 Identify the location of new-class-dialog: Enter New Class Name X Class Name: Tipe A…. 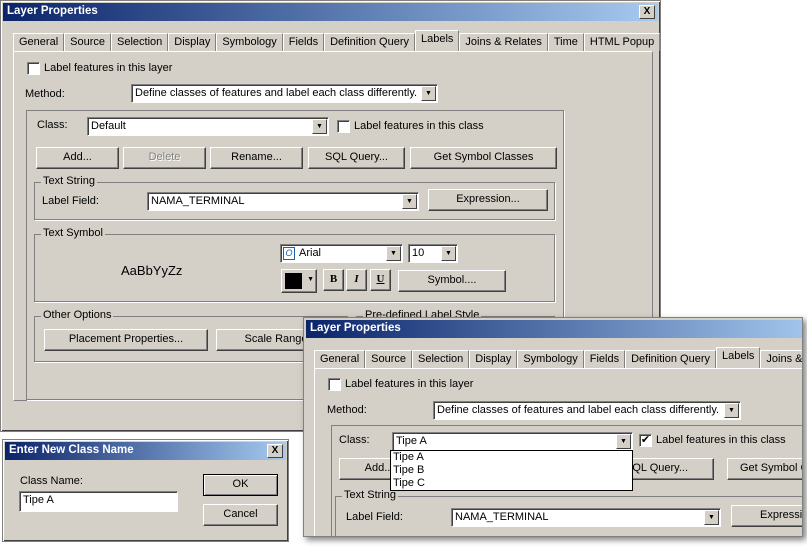
(145, 490).